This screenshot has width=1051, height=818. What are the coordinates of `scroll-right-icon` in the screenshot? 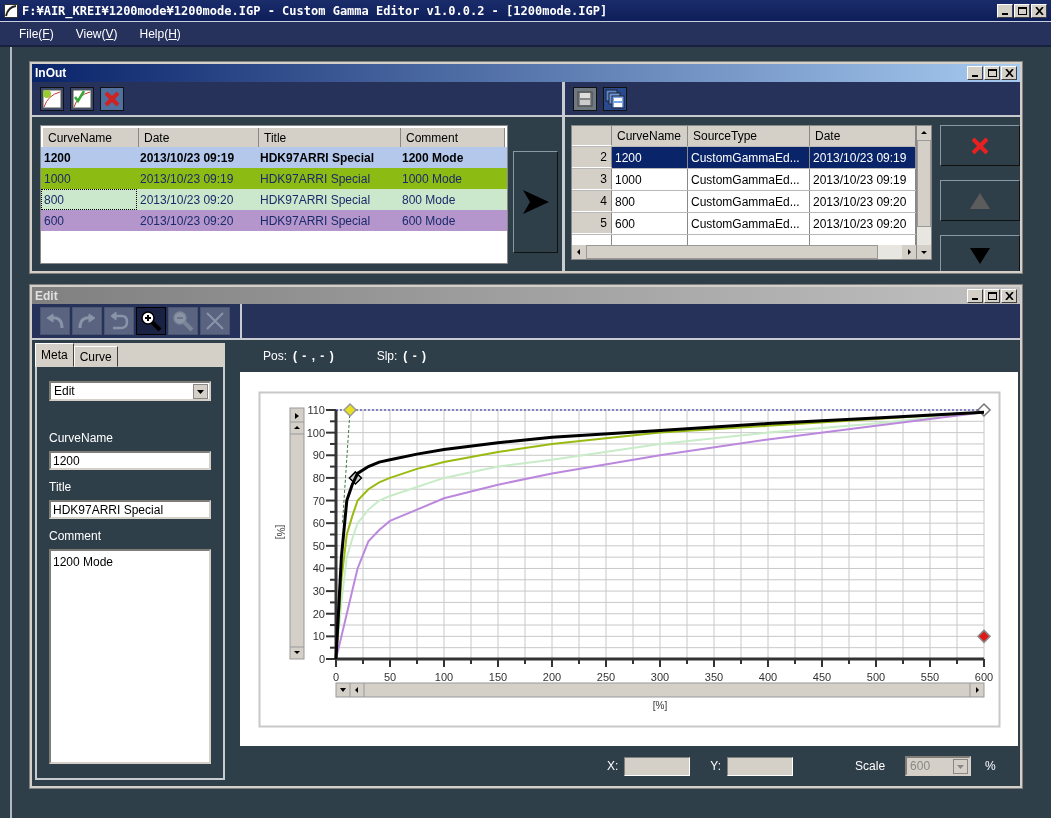 It's located at (909, 252).